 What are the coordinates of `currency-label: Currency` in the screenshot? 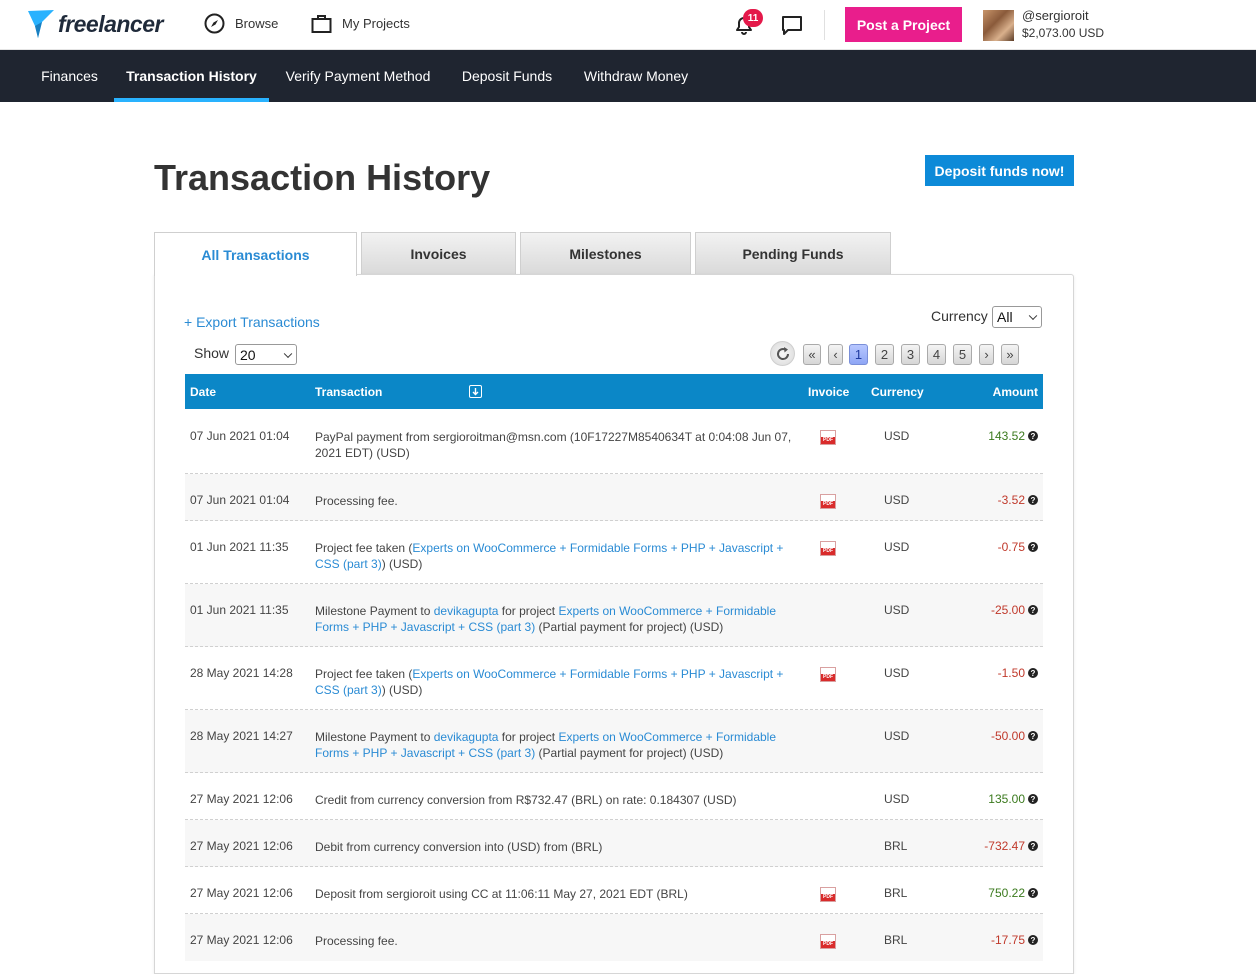 It's located at (959, 316).